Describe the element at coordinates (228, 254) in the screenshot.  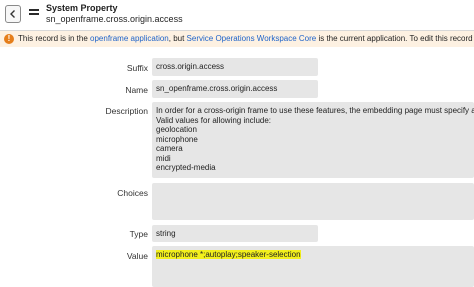
I see `value-text-highlighted: microphone *;autoplay;speaker-selection` at that location.